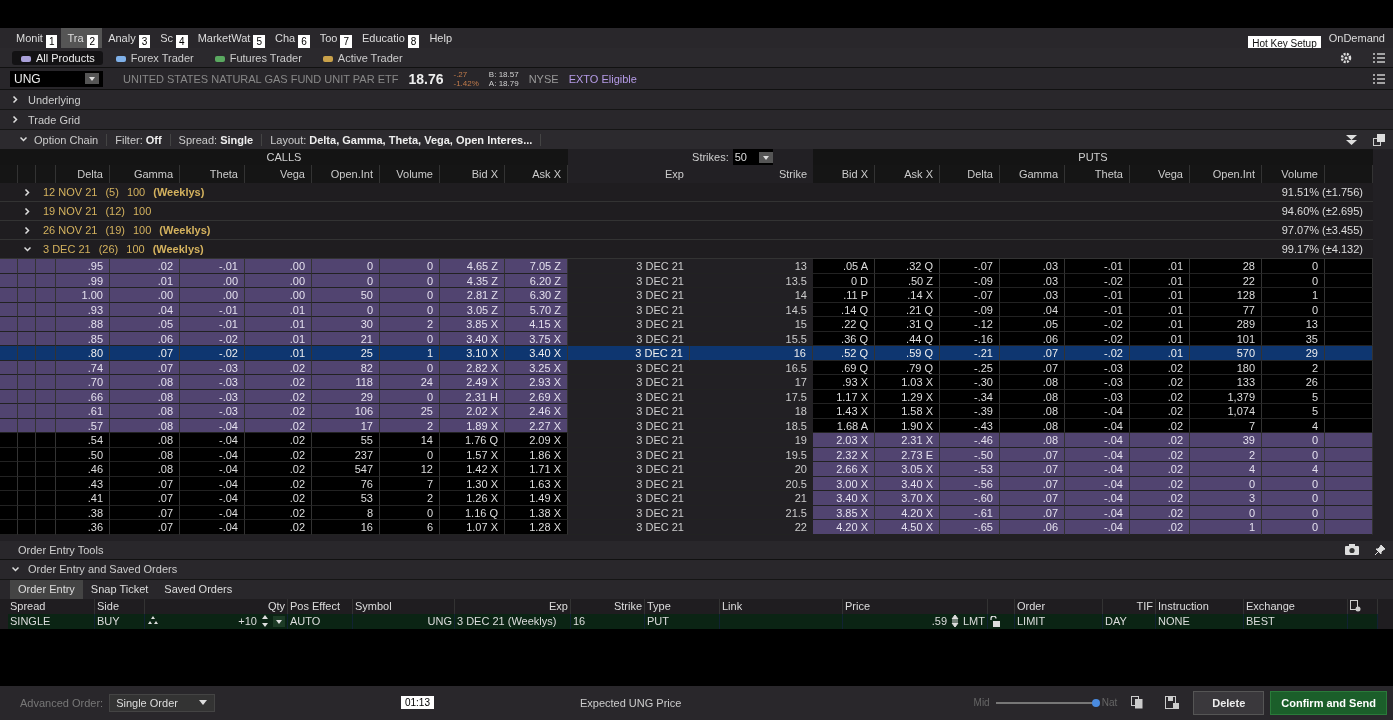  I want to click on menu-tab: MarketWat 5, so click(230, 38).